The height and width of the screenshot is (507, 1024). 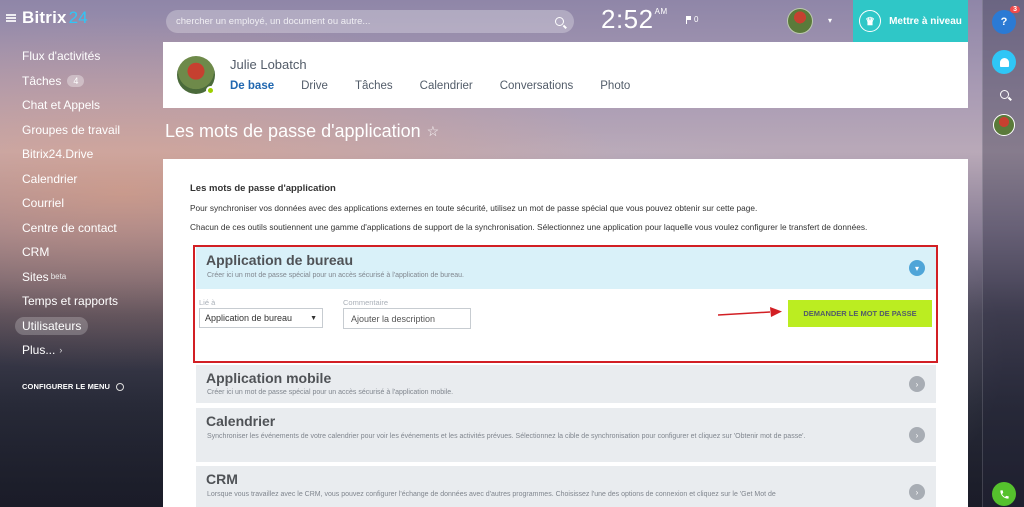 I want to click on clock: 2:52AM, so click(x=634, y=19).